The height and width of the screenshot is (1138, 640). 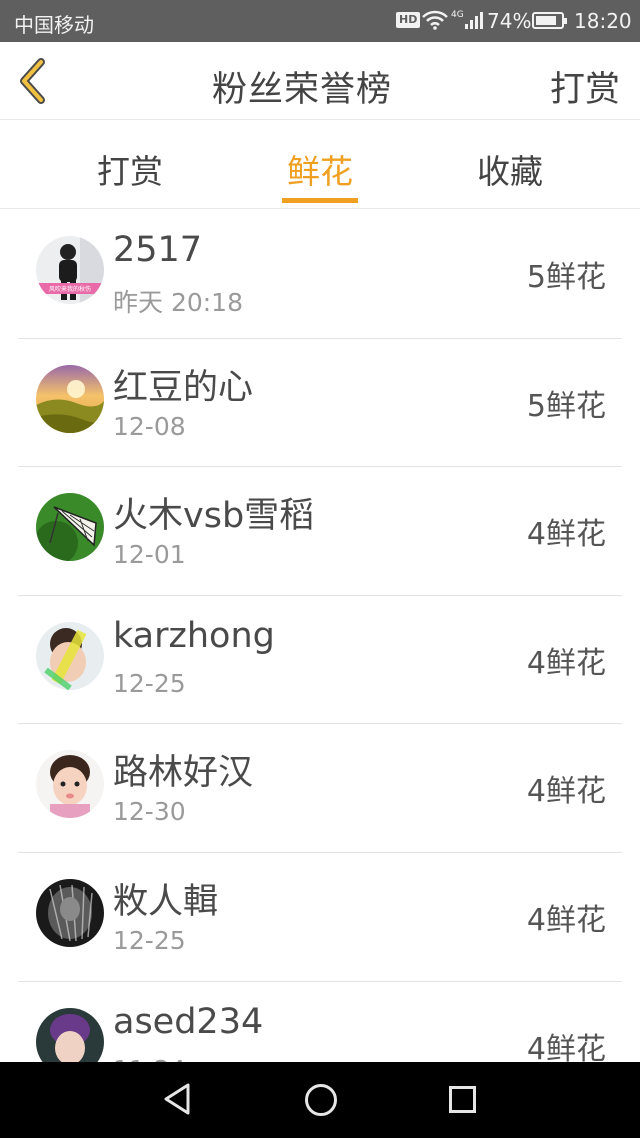 I want to click on list-item: 风吹来我的秋伤 2517 昨天 20:18 5鲜花, so click(x=320, y=274).